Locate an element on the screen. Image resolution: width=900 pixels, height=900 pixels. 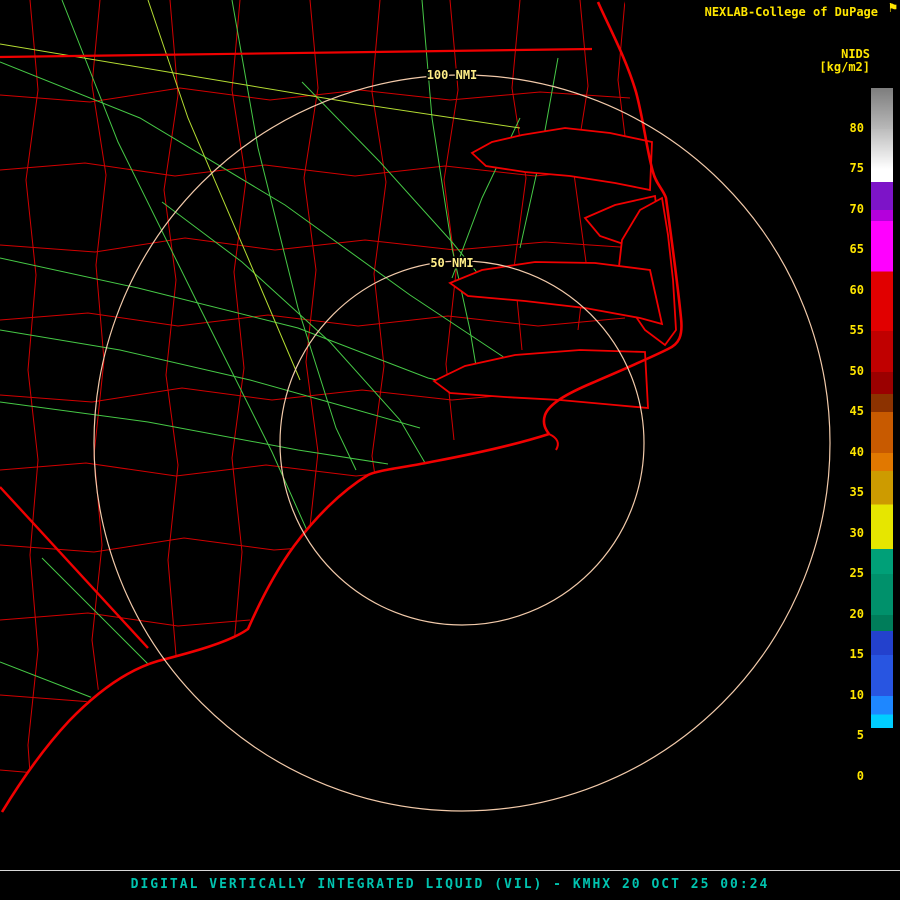
colorbar-tick-label: 0 is located at coordinates (860, 776).